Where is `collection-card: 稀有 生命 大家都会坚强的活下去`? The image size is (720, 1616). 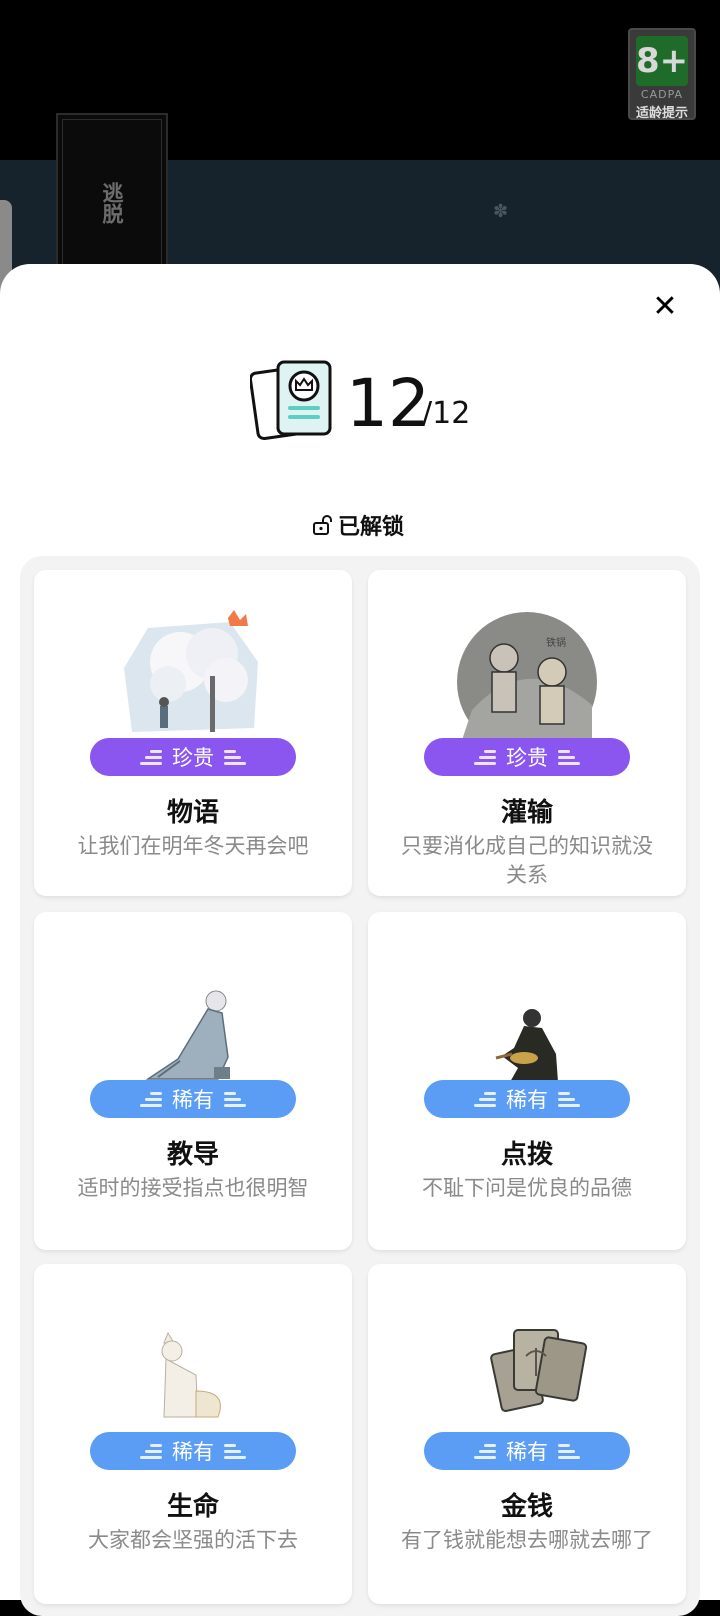
collection-card: 稀有 生命 大家都会坚强的活下去 is located at coordinates (193, 1434).